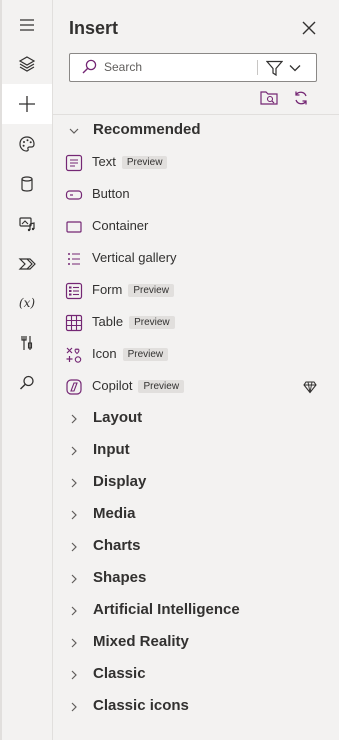 The height and width of the screenshot is (740, 339). Describe the element at coordinates (112, 385) in the screenshot. I see `control-name: Copilot` at that location.